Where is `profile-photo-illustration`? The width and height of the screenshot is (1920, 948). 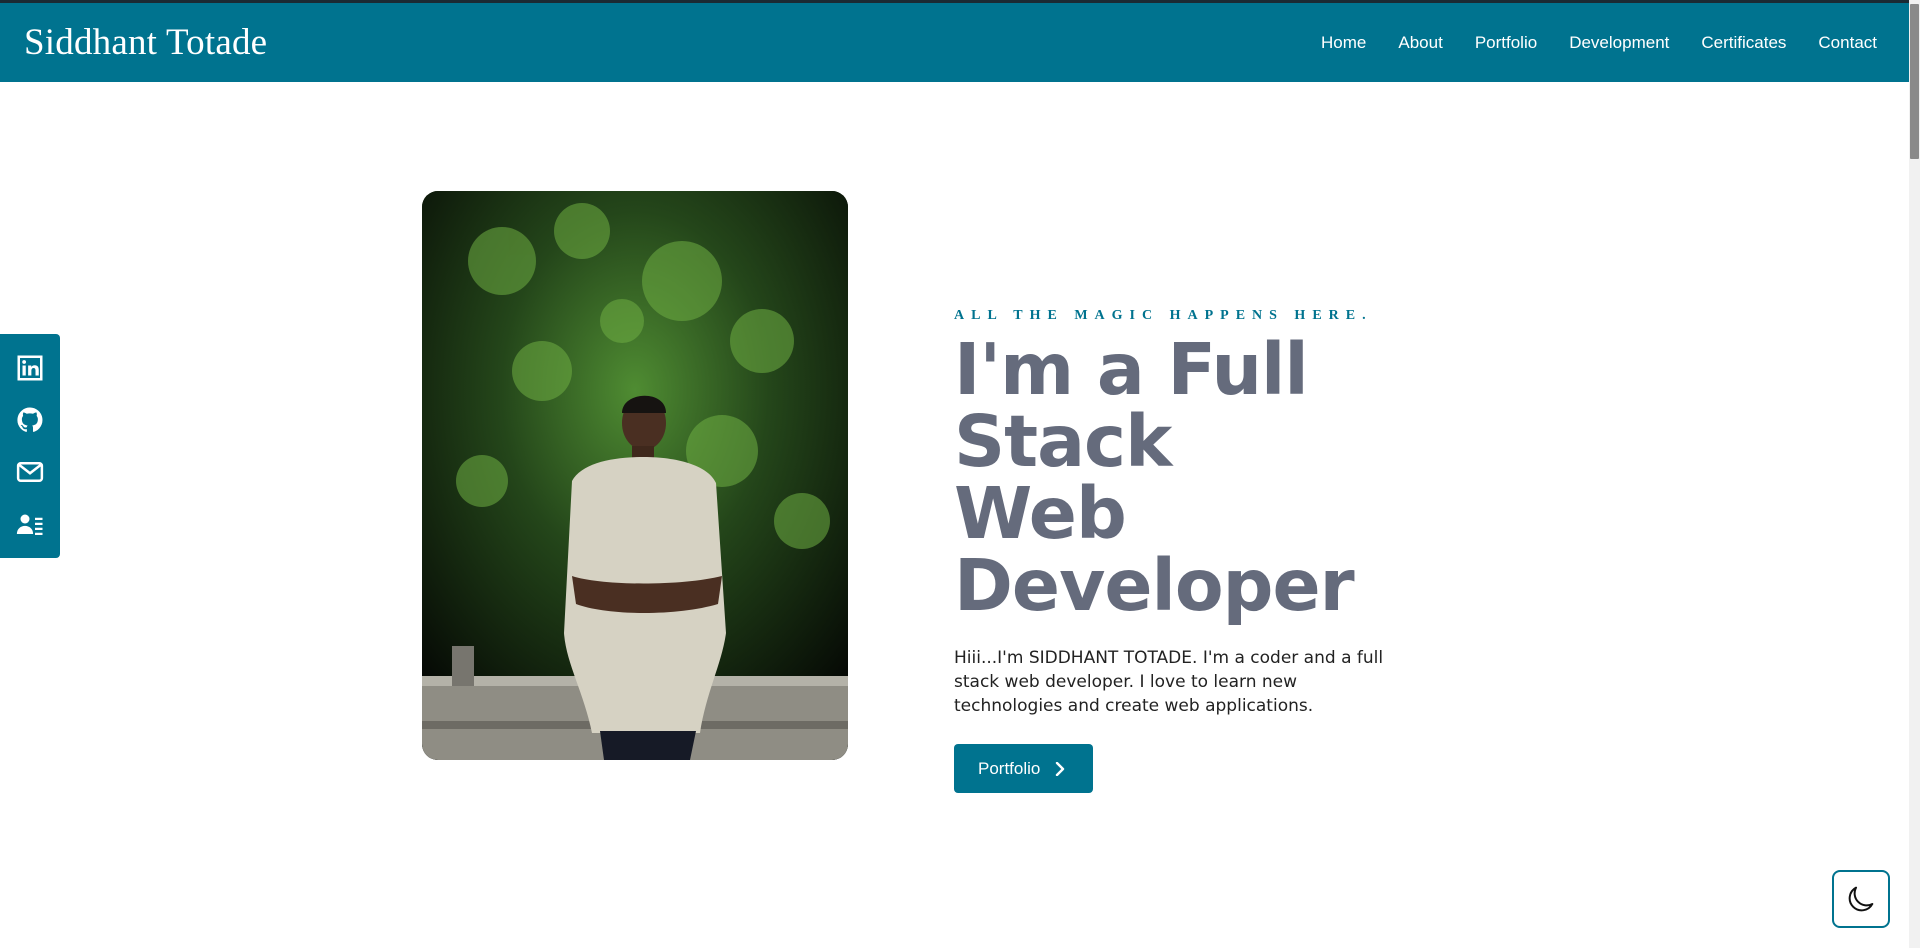
profile-photo-illustration is located at coordinates (635, 475).